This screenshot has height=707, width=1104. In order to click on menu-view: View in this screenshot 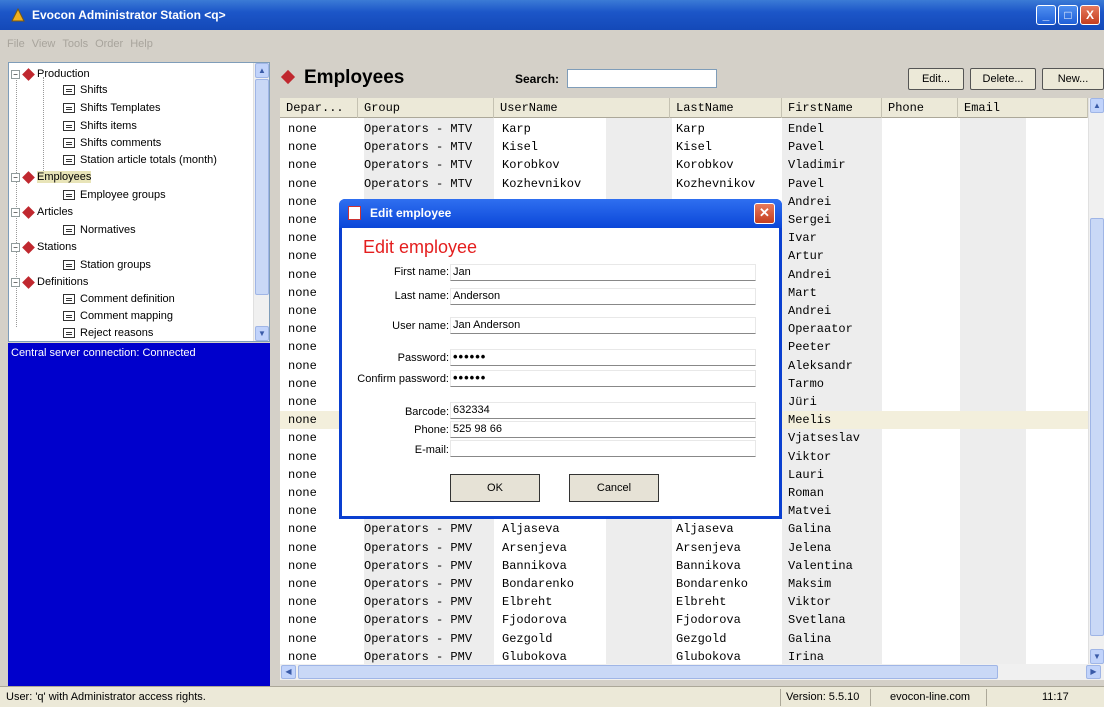, I will do `click(44, 44)`.